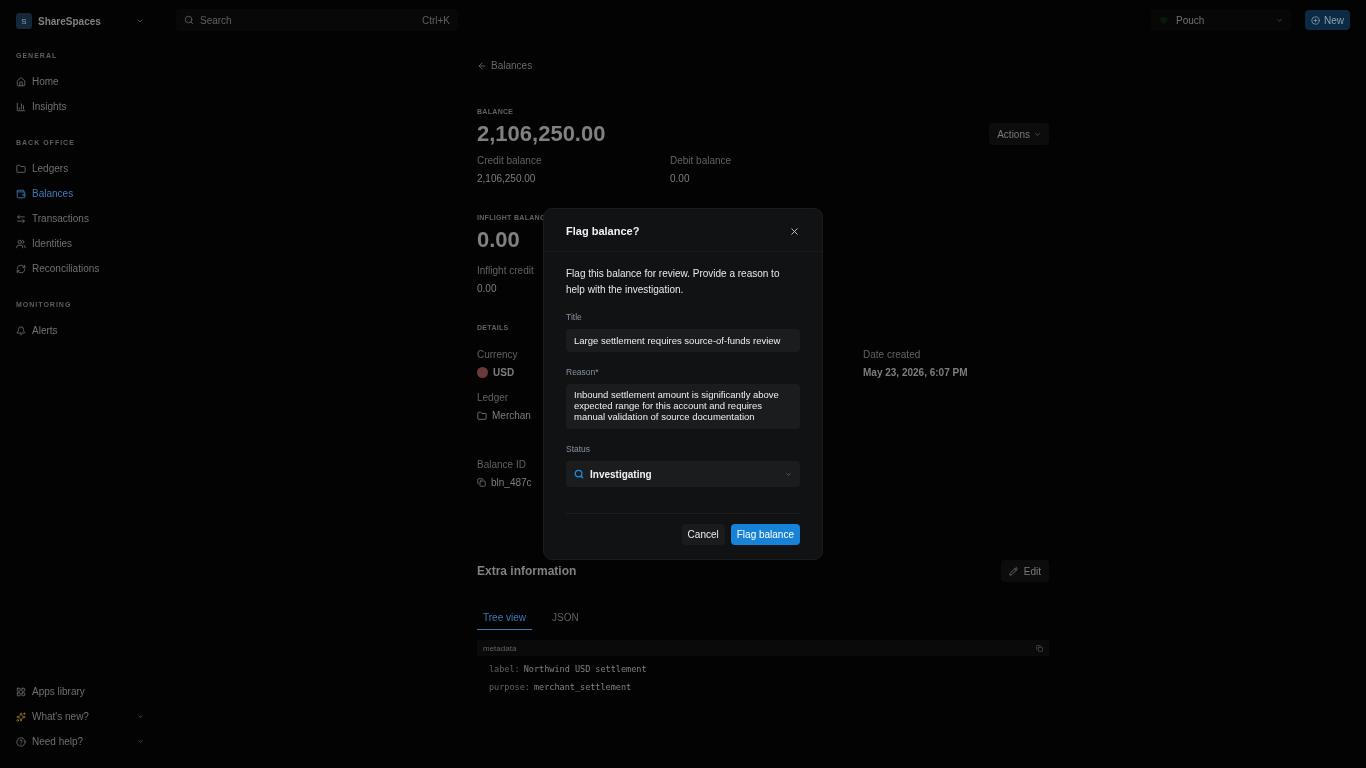  I want to click on sidebar-item: Transactions, so click(80, 218).